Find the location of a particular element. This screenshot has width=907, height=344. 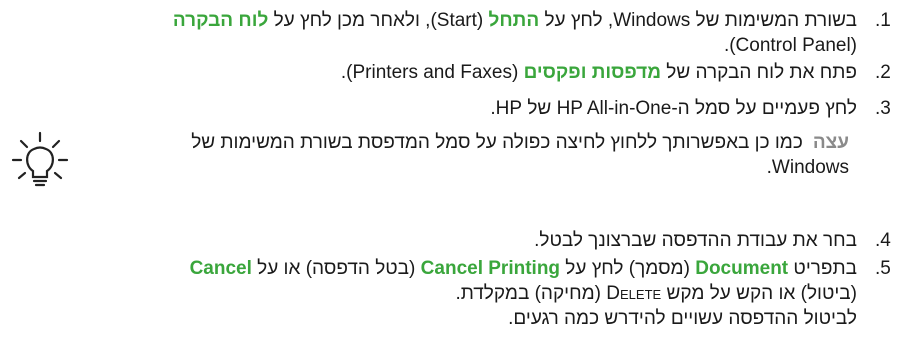

step-number: .2 is located at coordinates (883, 72).